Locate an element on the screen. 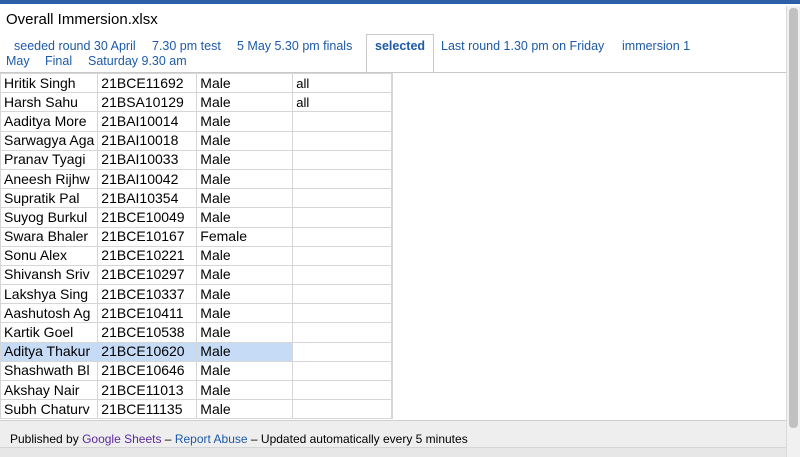 This screenshot has height=457, width=800. table-row: Shivansh Sriv 21BCE10297 Male is located at coordinates (196, 275).